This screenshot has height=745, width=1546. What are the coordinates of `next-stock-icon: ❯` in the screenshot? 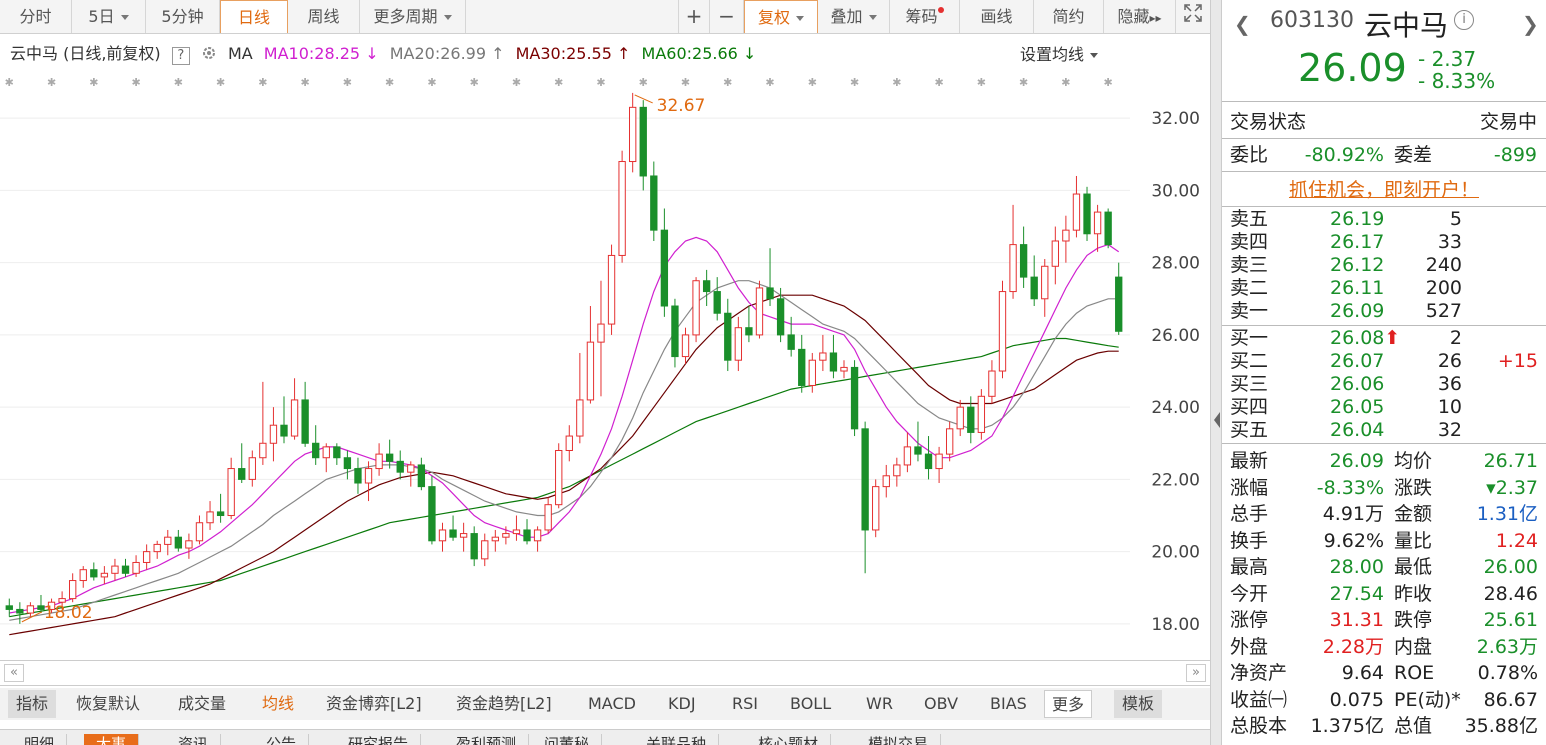 It's located at (1530, 24).